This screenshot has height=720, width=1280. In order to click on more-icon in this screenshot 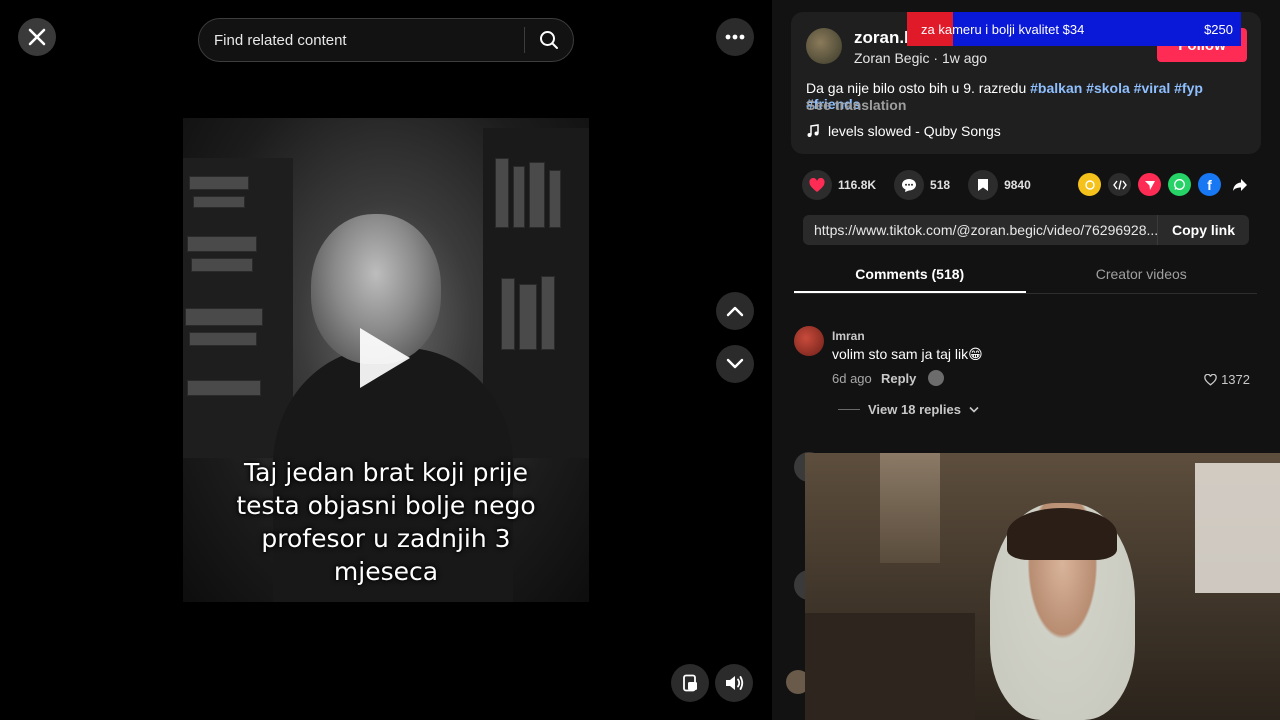, I will do `click(735, 37)`.